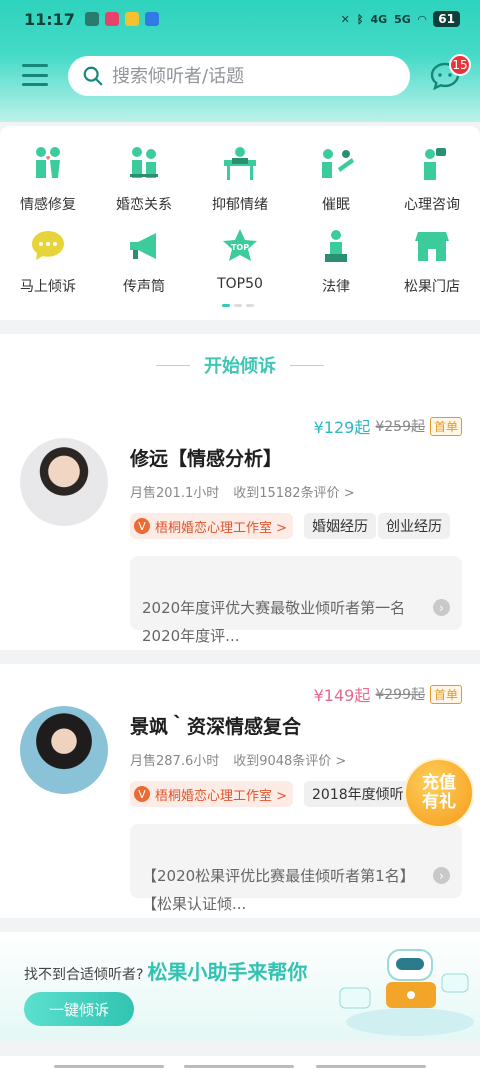  What do you see at coordinates (388, 694) in the screenshot?
I see `price: ¥149起 ¥299起 首单` at bounding box center [388, 694].